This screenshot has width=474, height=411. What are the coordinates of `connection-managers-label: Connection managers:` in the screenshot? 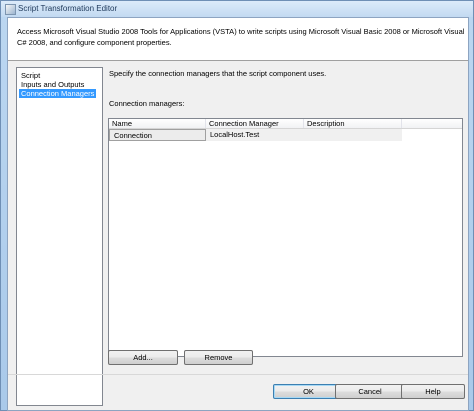 It's located at (147, 103).